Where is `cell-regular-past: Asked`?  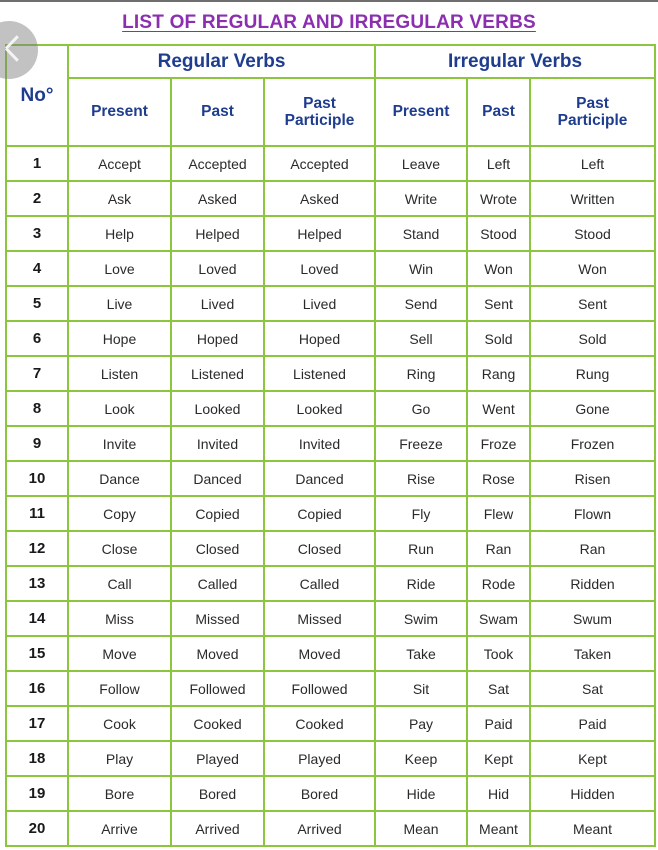 cell-regular-past: Asked is located at coordinates (217, 198).